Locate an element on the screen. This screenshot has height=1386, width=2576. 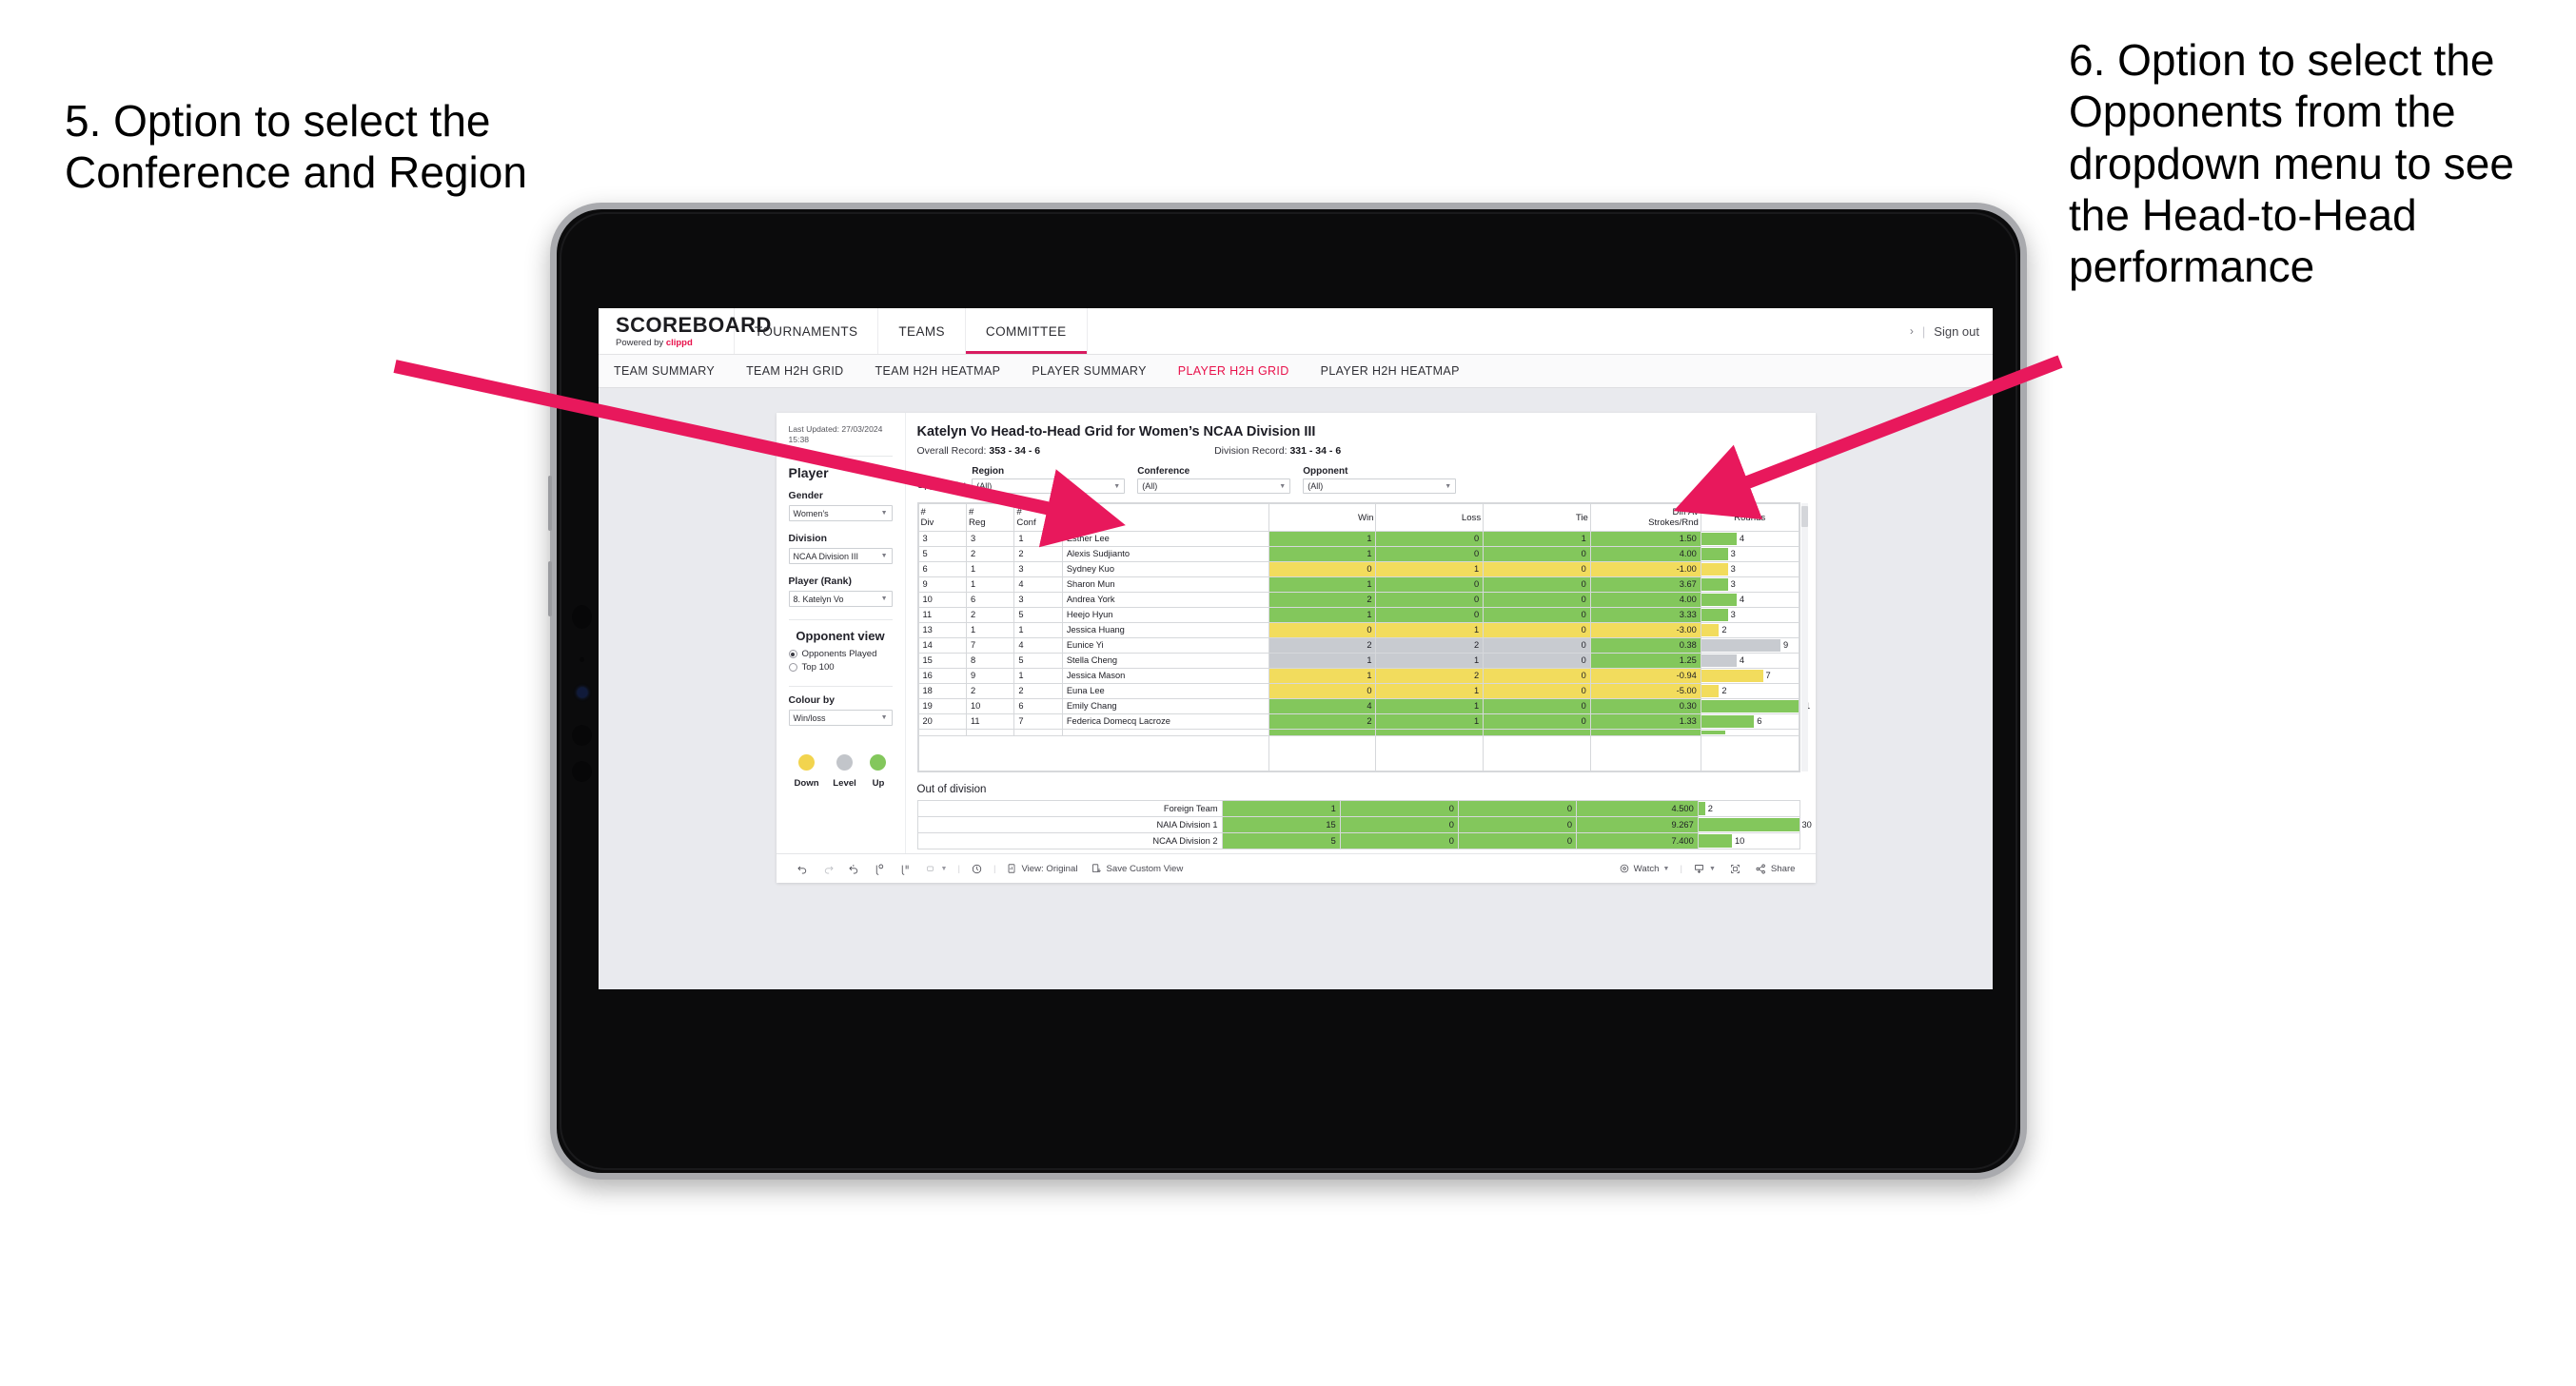
cell-ood-rounds: 30 is located at coordinates (1754, 825).